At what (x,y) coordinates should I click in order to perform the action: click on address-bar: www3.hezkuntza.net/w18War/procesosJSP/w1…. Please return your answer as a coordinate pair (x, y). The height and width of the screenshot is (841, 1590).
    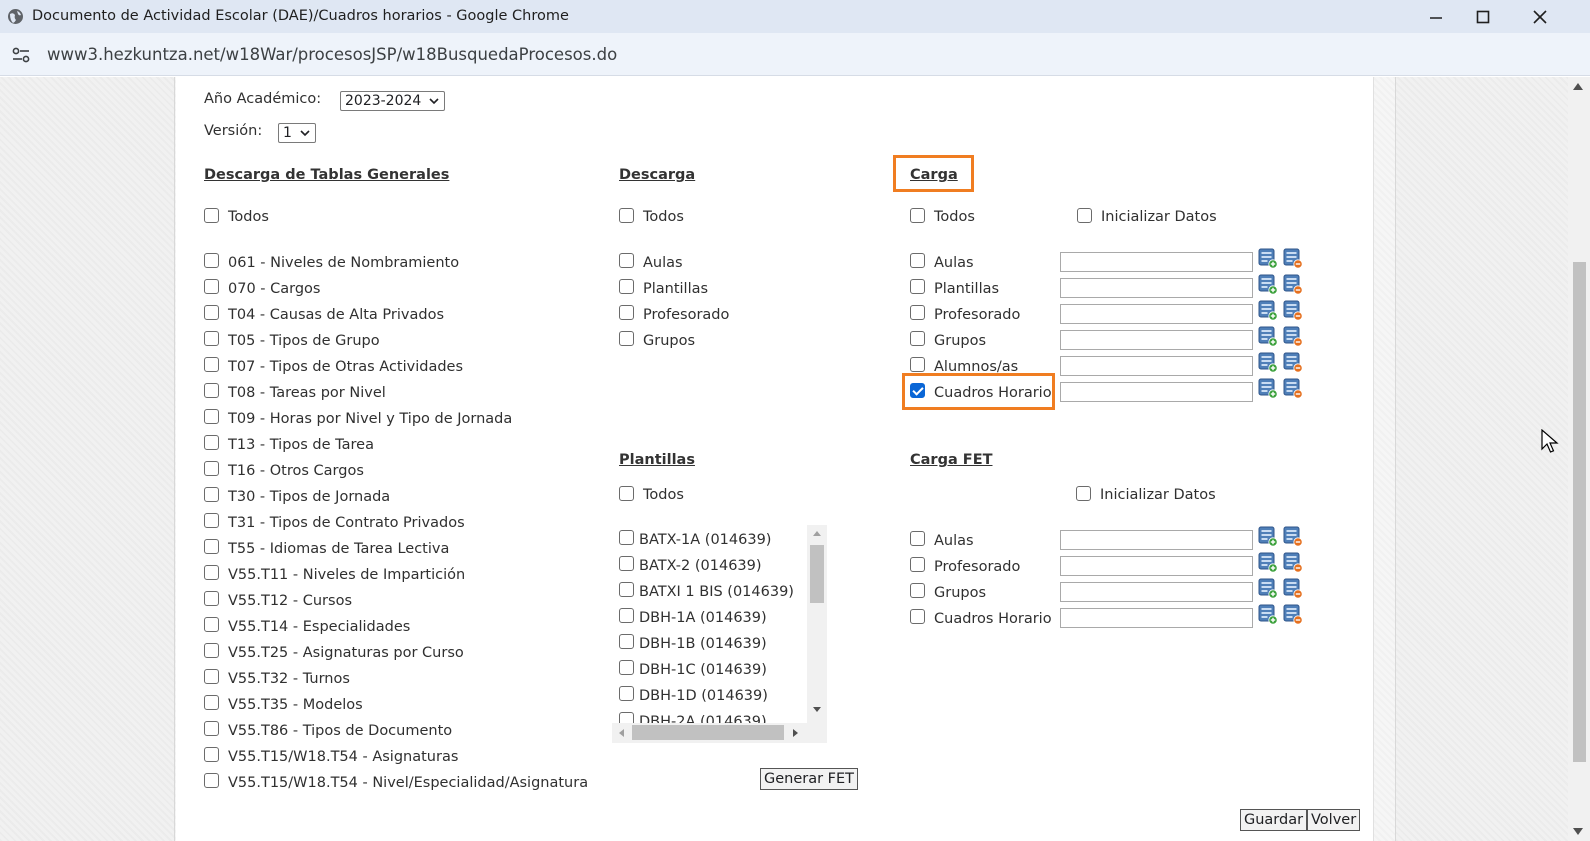
    Looking at the image, I should click on (795, 54).